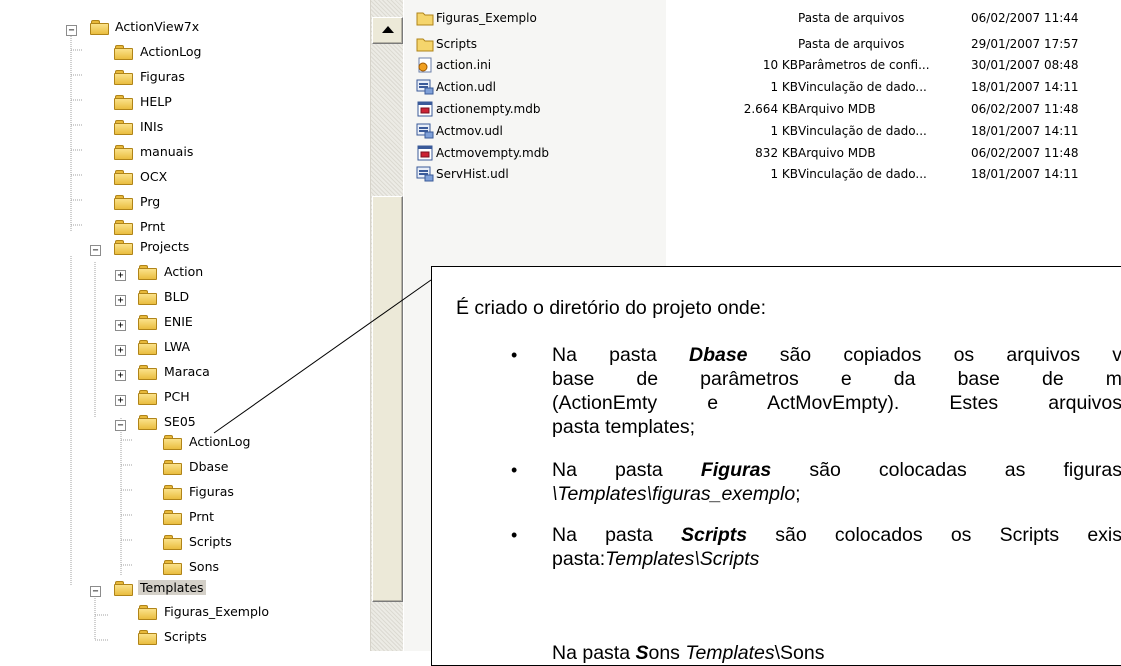 Image resolution: width=1121 pixels, height=666 pixels. Describe the element at coordinates (642, 653) in the screenshot. I see `folder-name-bold: S` at that location.